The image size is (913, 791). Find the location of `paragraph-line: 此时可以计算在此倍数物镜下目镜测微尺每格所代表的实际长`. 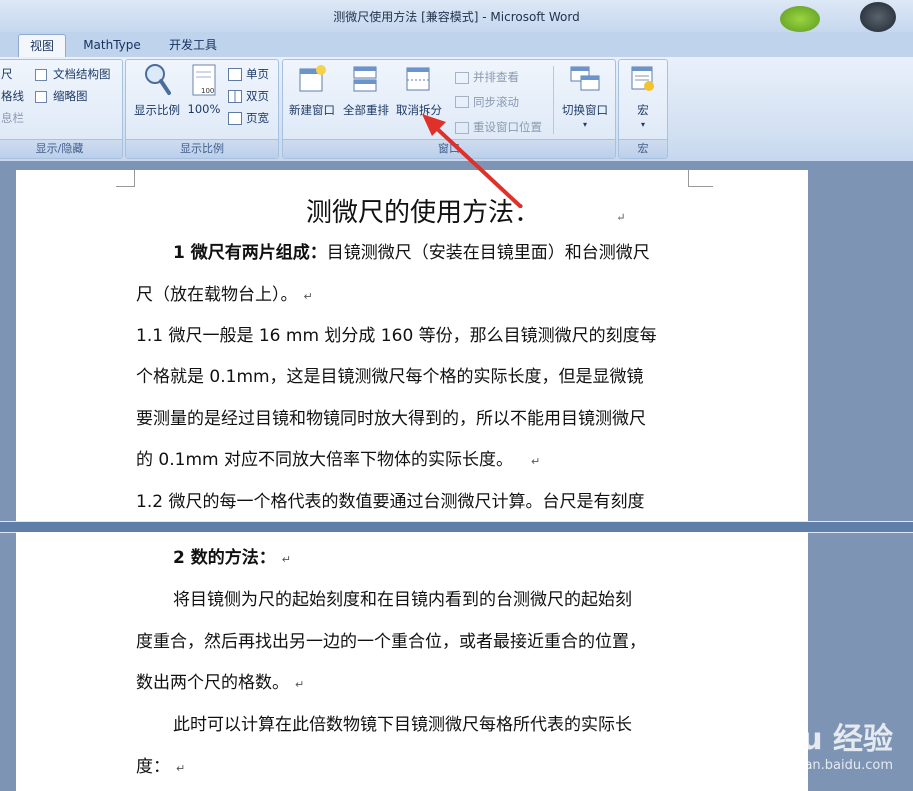

paragraph-line: 此时可以计算在此倍数物镜下目镜测微尺每格所代表的实际长 is located at coordinates (402, 722).